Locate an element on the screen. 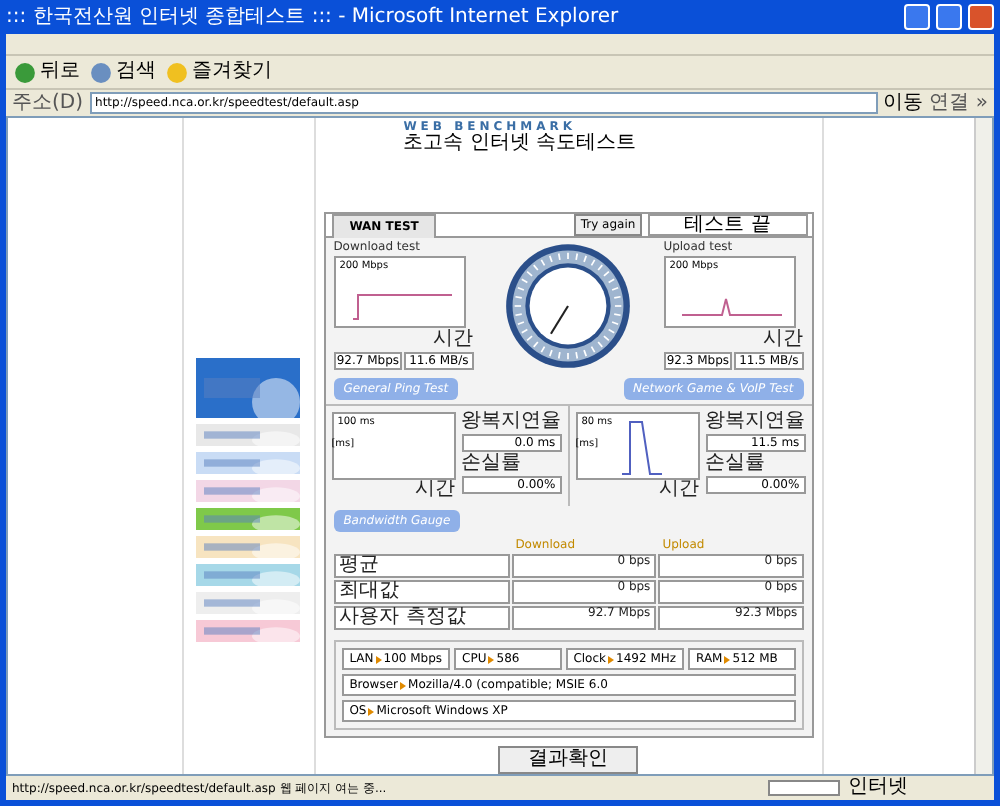 The width and height of the screenshot is (1000, 806). row-label: 사용자 측정값 is located at coordinates (421, 618).